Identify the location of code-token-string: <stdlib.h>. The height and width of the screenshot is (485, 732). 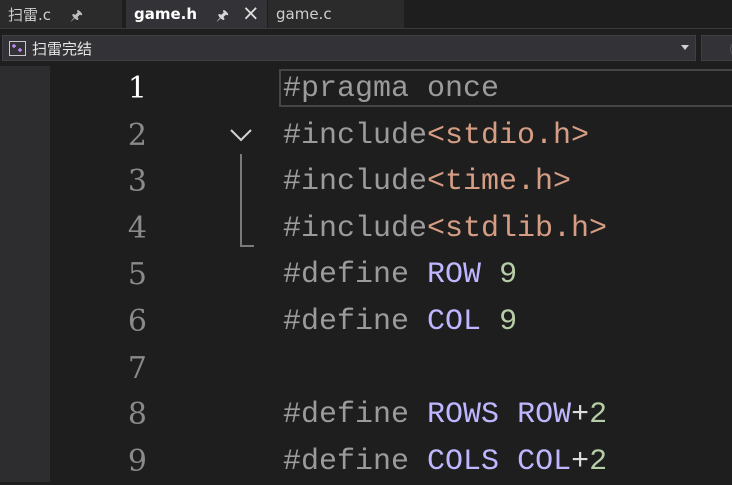
(517, 228).